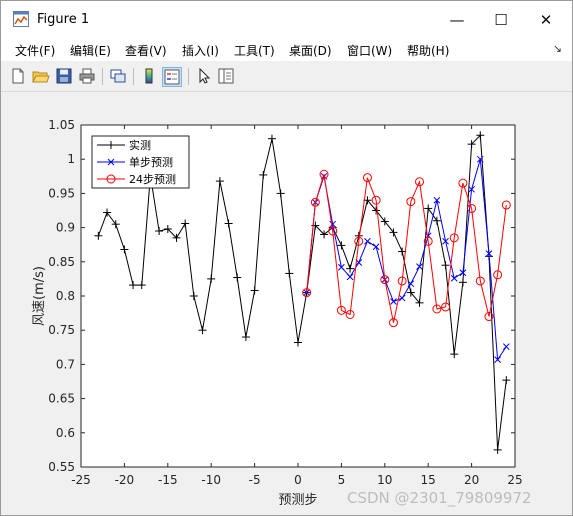 The width and height of the screenshot is (573, 516). What do you see at coordinates (61, 330) in the screenshot?
I see `y-tick-label: 0.75` at bounding box center [61, 330].